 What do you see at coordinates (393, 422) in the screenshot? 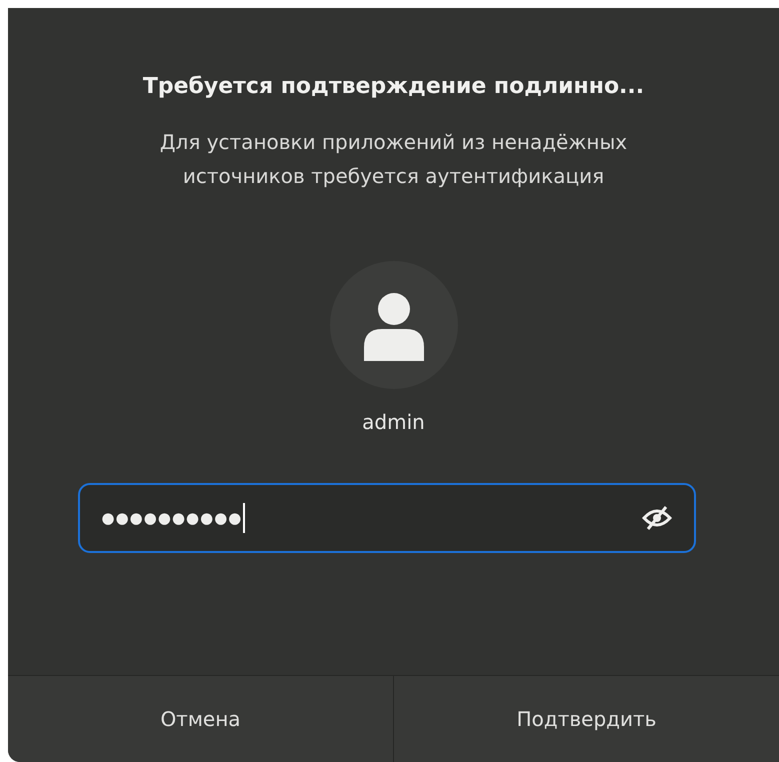
I see `user-name: admin` at bounding box center [393, 422].